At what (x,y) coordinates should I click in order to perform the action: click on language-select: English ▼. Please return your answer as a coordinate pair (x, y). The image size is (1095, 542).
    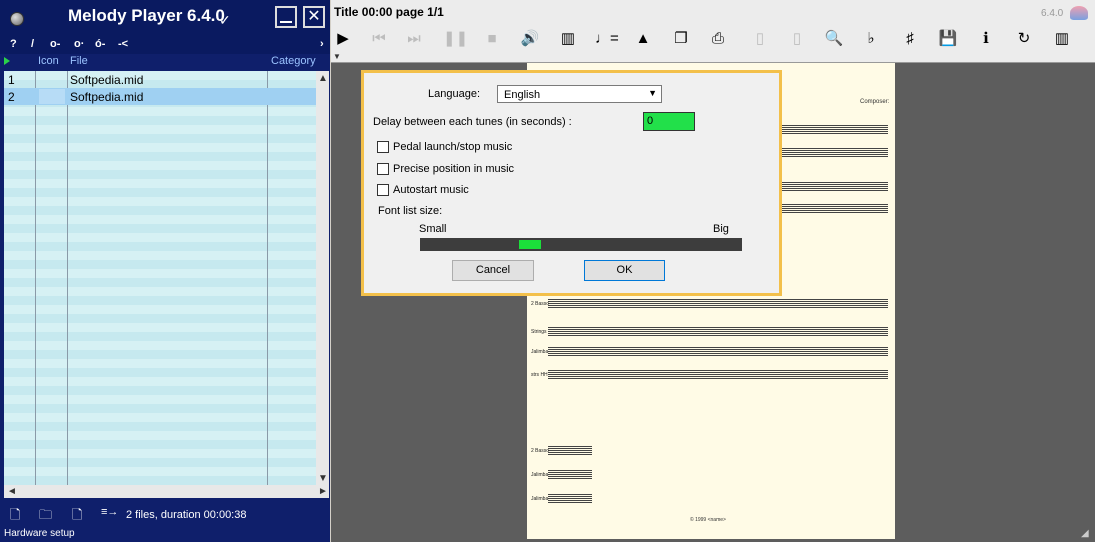
    Looking at the image, I should click on (579, 94).